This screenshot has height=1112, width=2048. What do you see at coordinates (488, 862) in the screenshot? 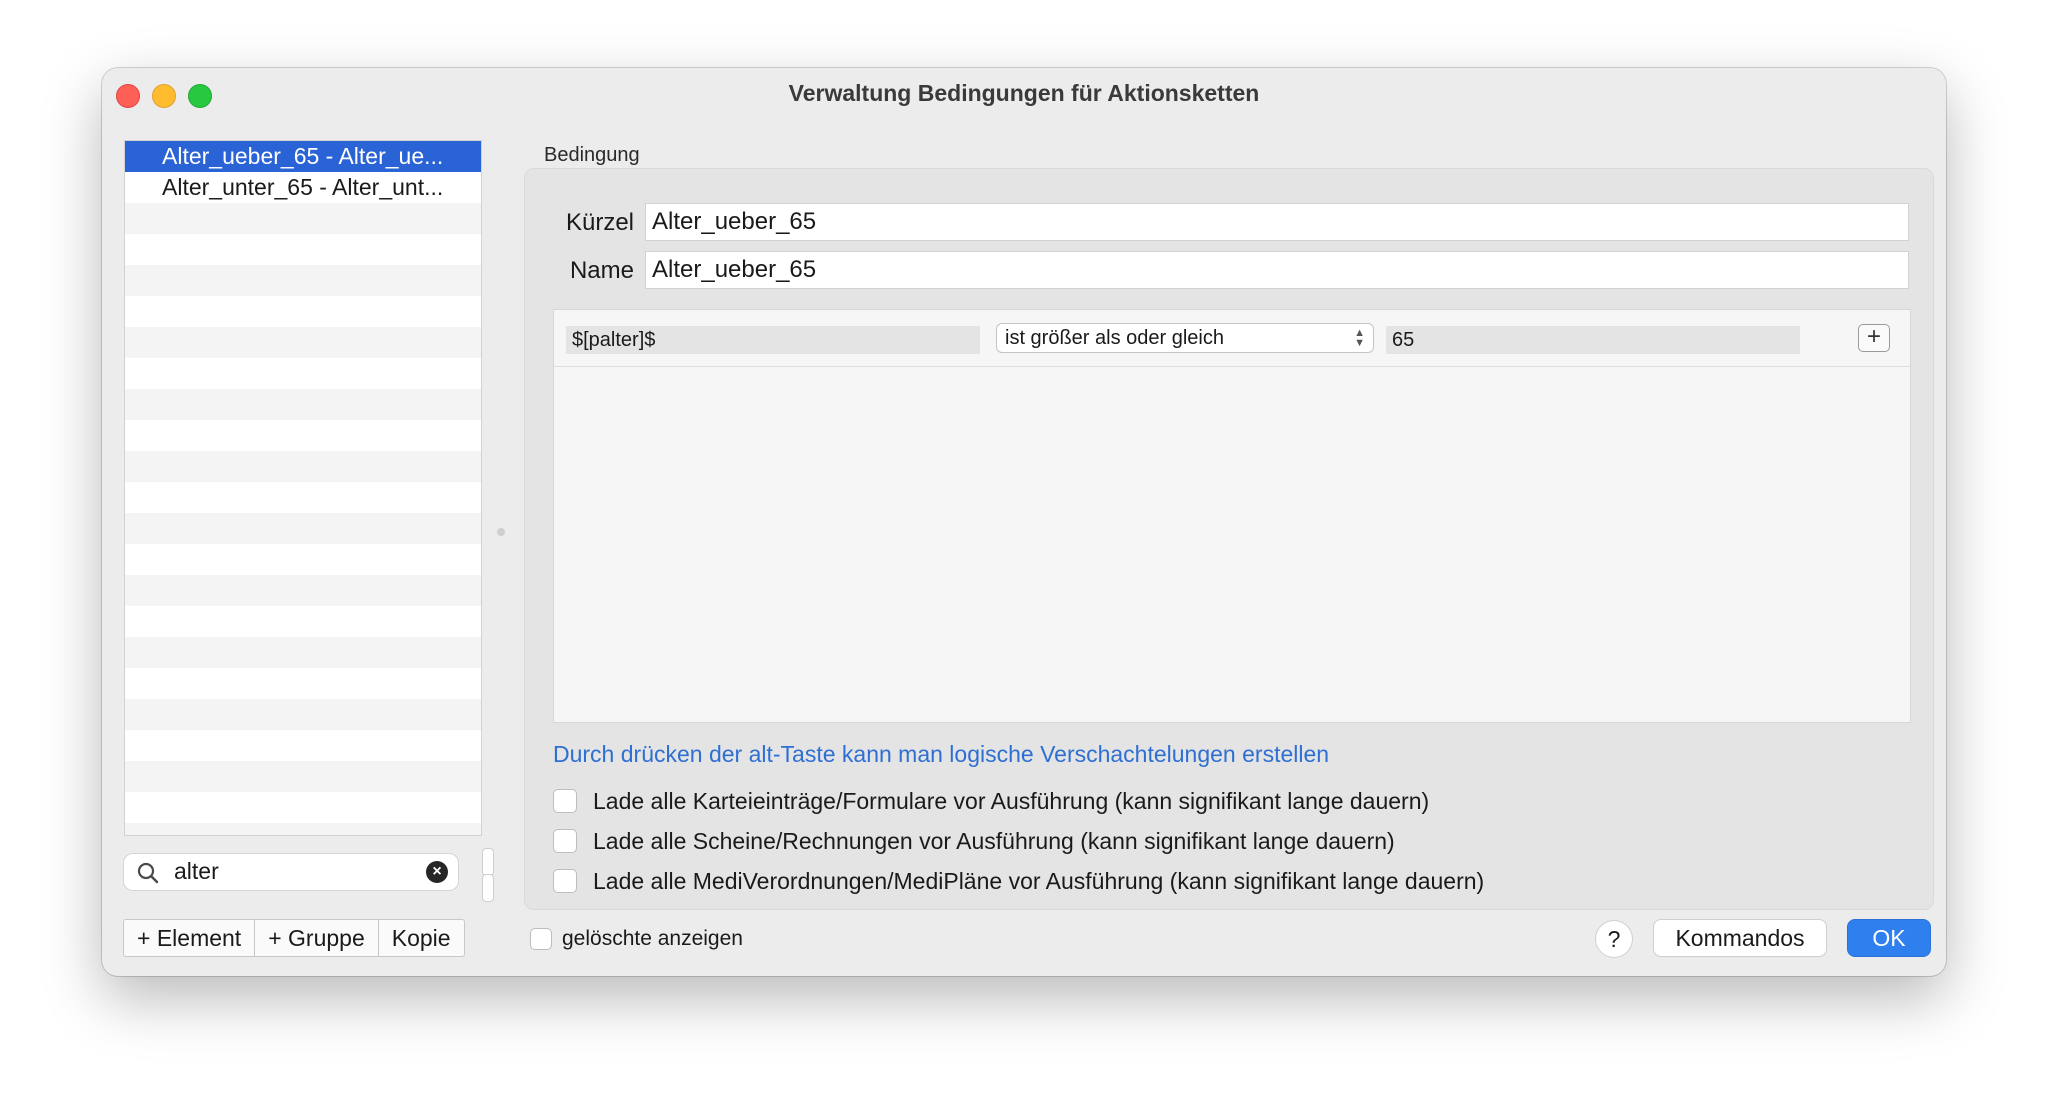
I see `scroll-up-button` at bounding box center [488, 862].